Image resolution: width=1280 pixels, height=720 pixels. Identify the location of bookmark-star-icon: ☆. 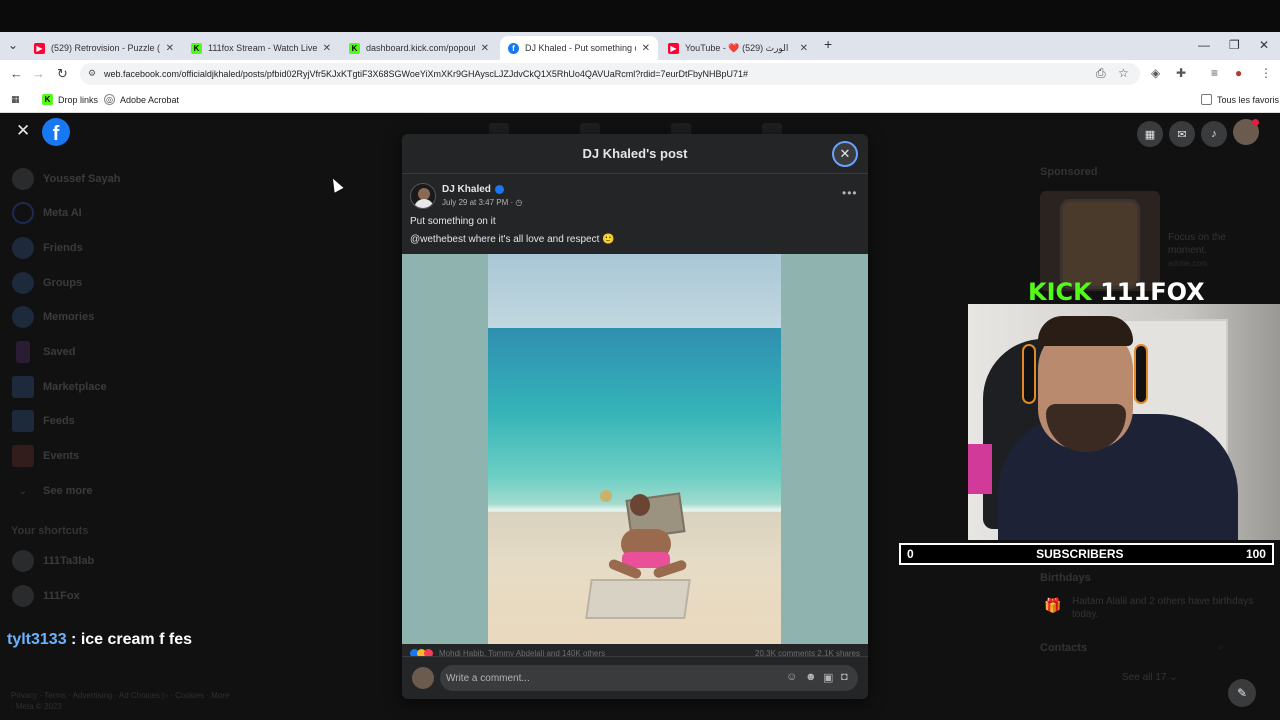
(1123, 73).